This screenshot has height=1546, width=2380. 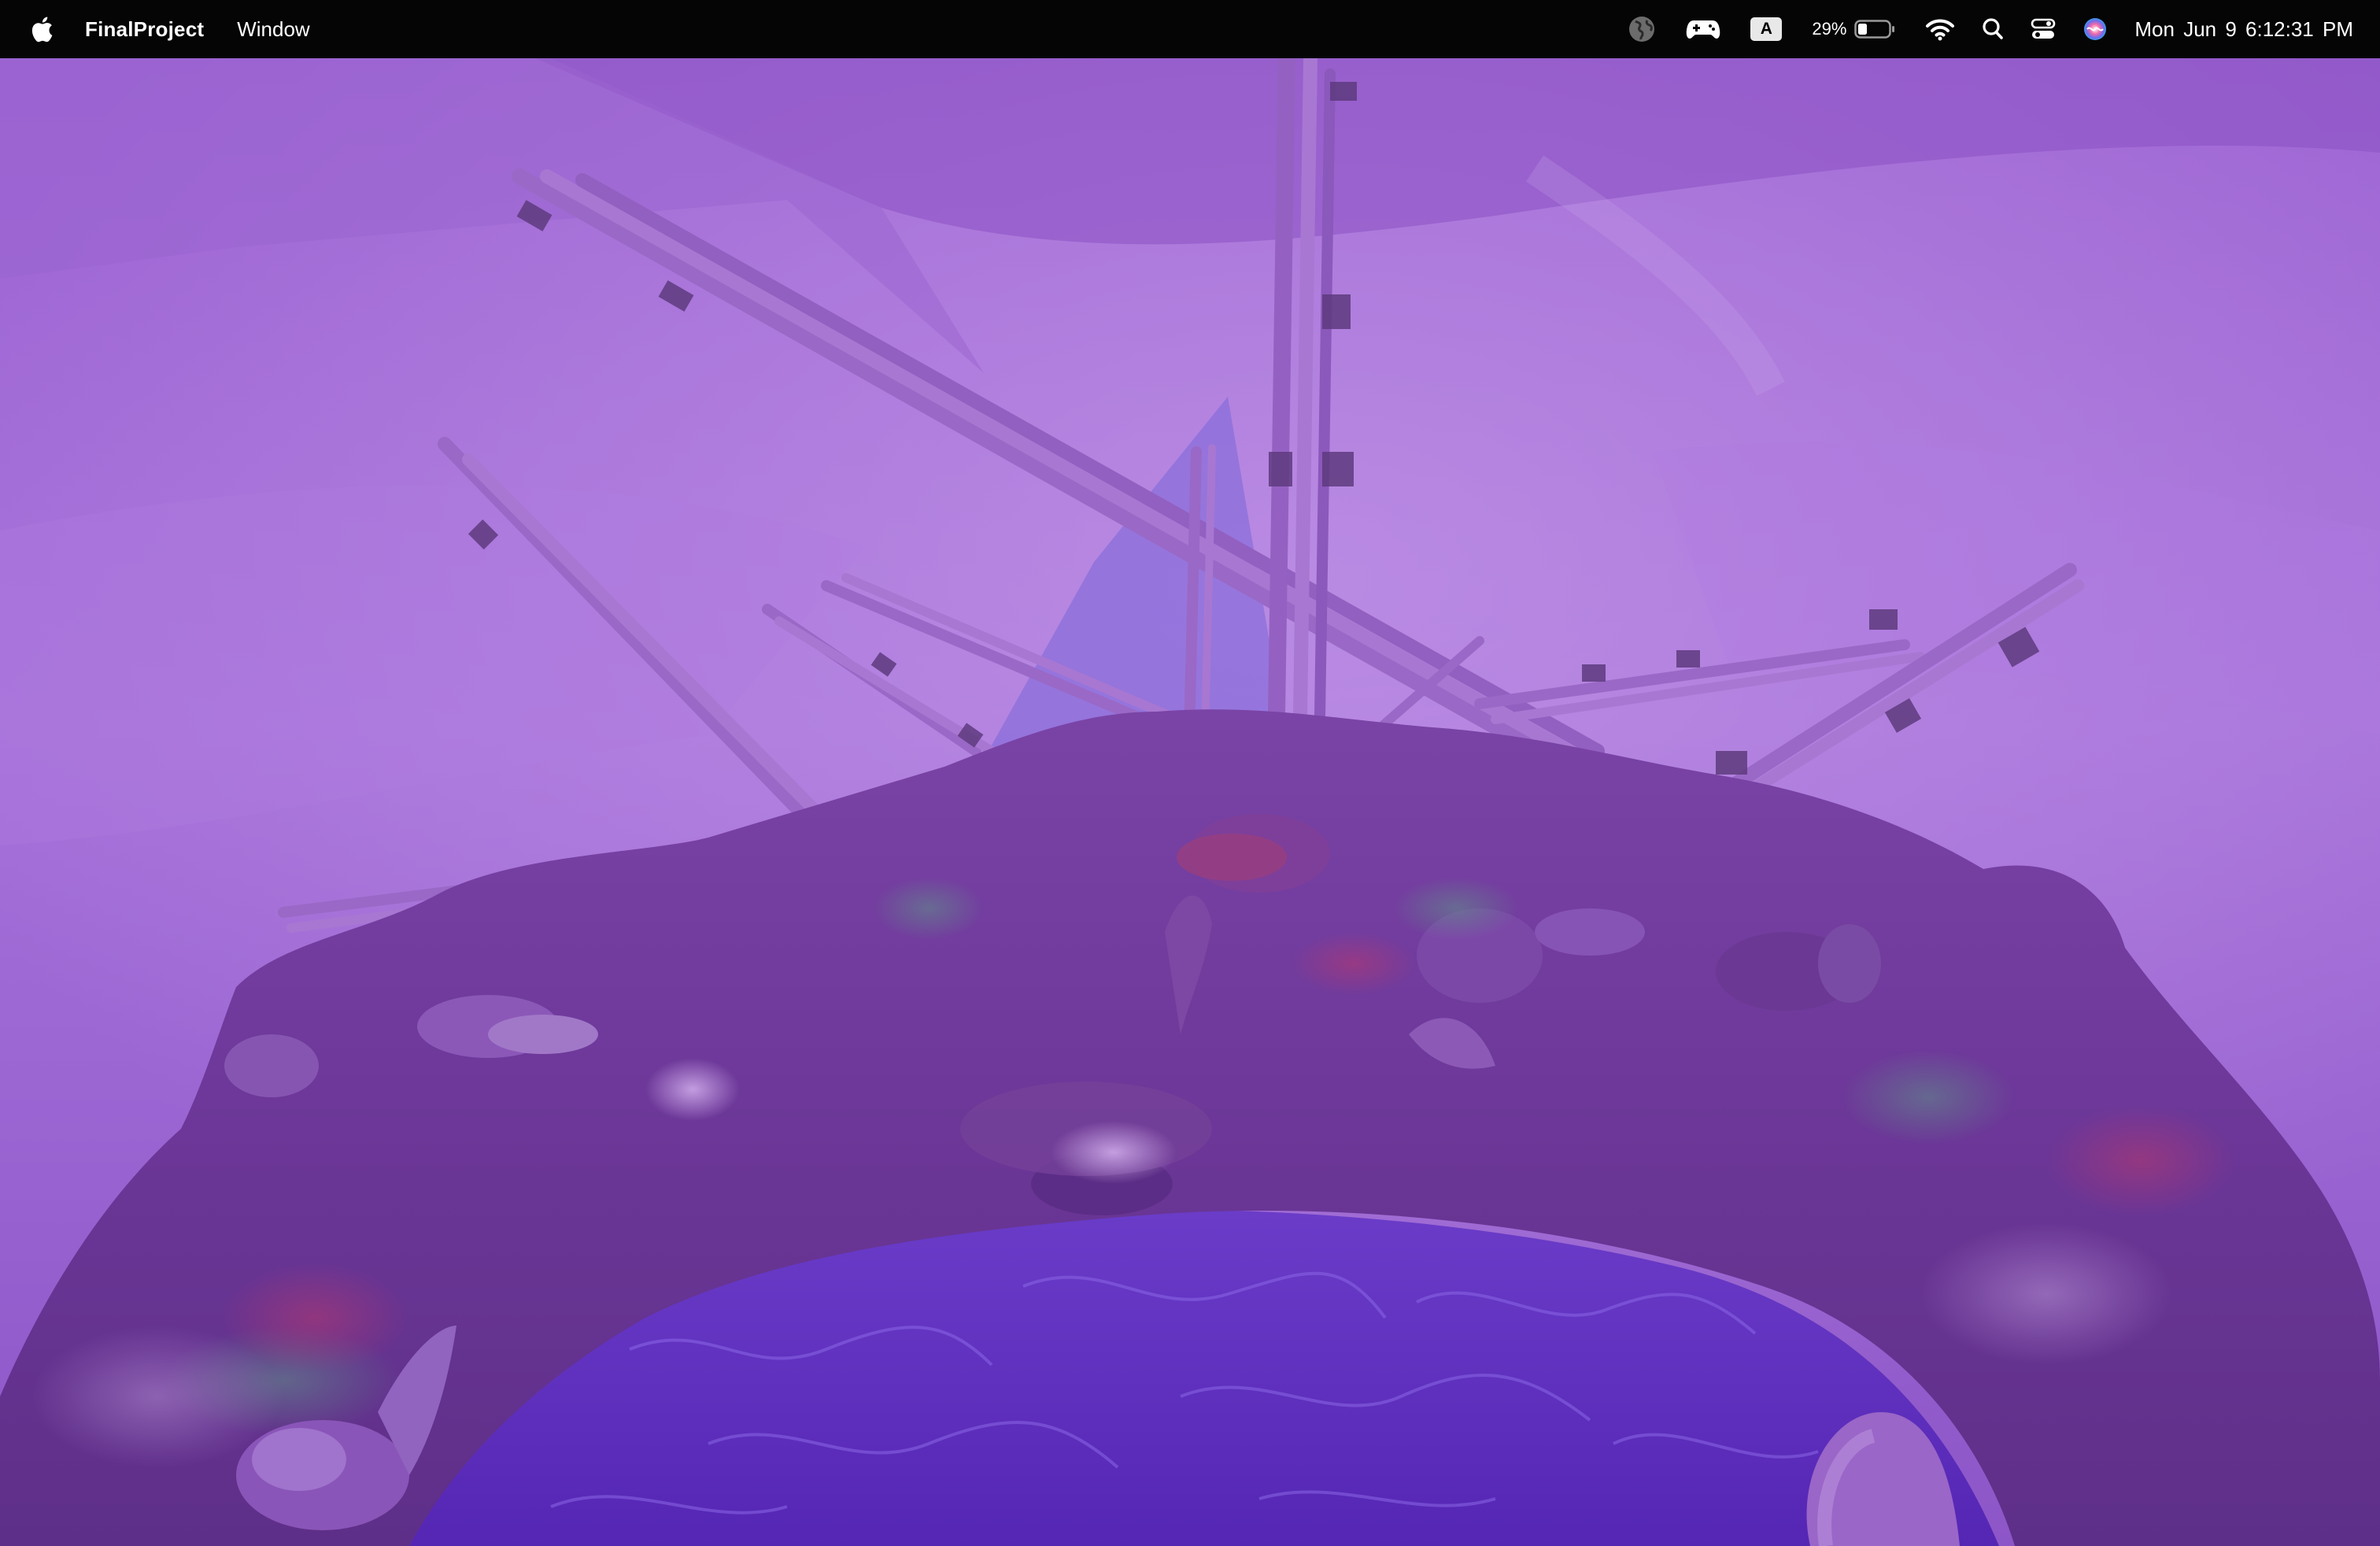 What do you see at coordinates (2243, 29) in the screenshot?
I see `clock: Mon Jun 9 6:12:31 PM` at bounding box center [2243, 29].